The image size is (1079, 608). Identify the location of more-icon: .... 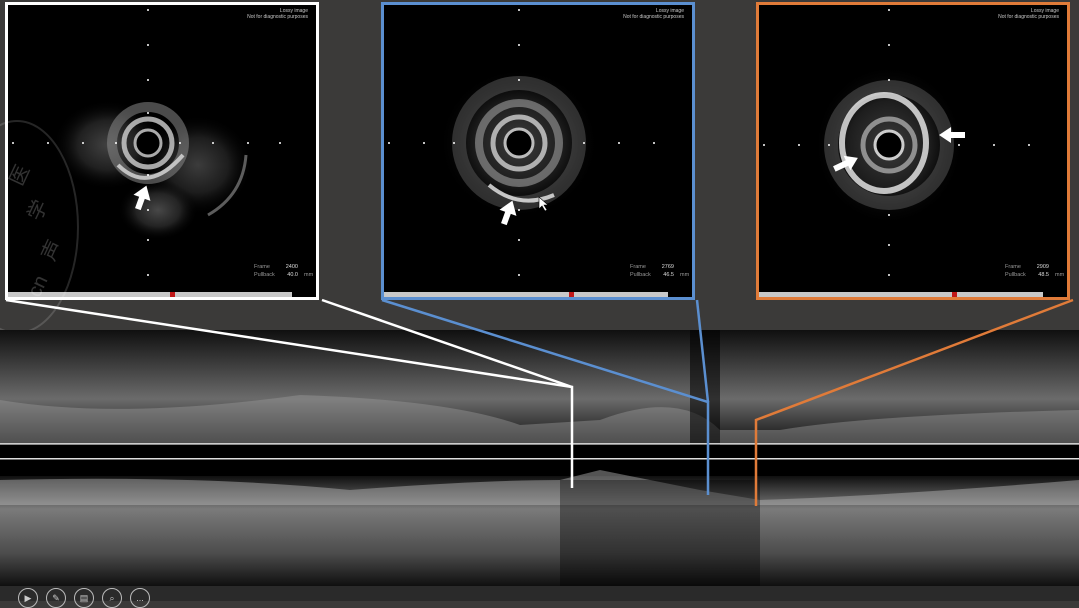
(140, 598).